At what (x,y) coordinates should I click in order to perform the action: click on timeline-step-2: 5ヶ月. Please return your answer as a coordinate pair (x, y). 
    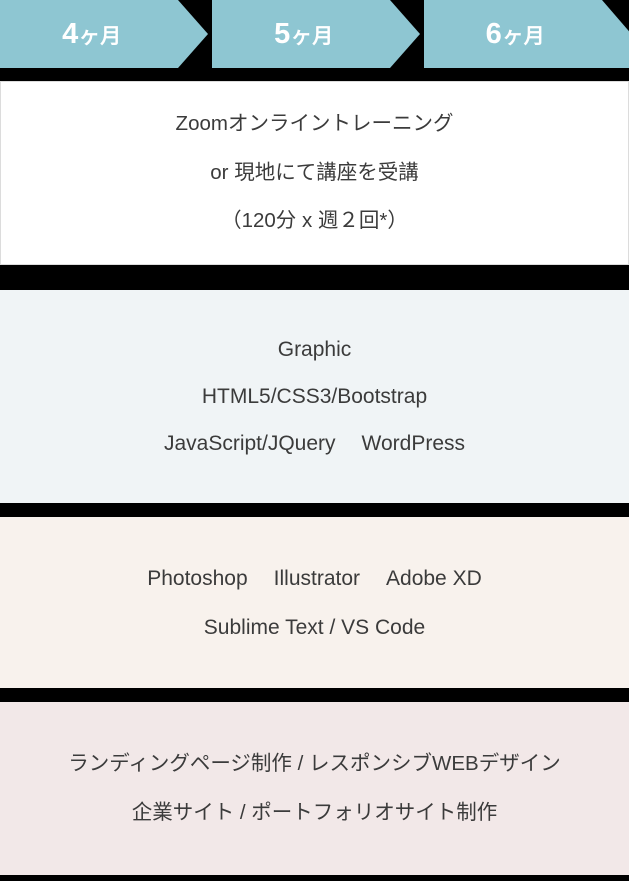
    Looking at the image, I should click on (316, 34).